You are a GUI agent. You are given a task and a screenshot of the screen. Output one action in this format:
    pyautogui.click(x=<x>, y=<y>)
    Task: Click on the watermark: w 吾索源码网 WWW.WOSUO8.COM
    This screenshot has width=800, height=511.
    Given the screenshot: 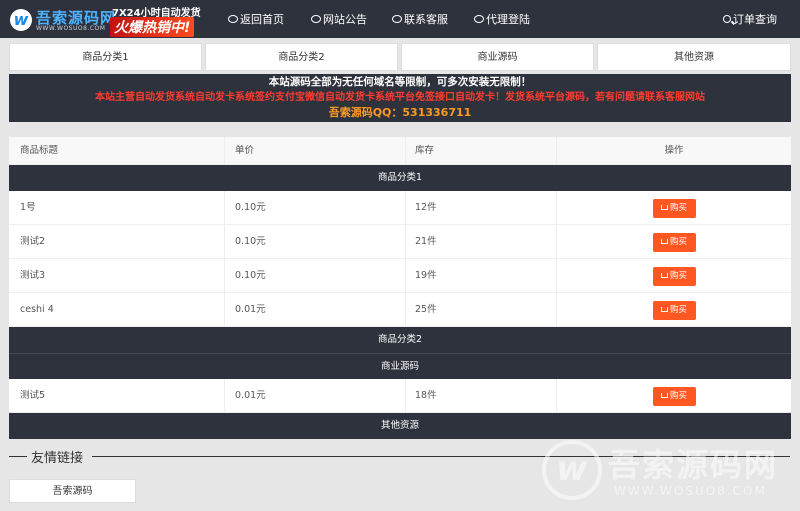 What is the action you would take?
    pyautogui.click(x=665, y=470)
    